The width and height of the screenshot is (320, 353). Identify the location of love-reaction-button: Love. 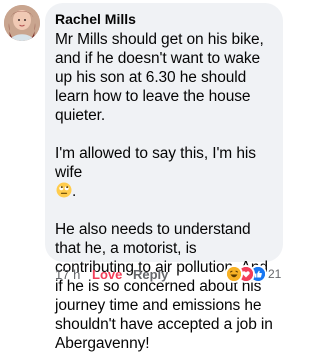
(107, 275).